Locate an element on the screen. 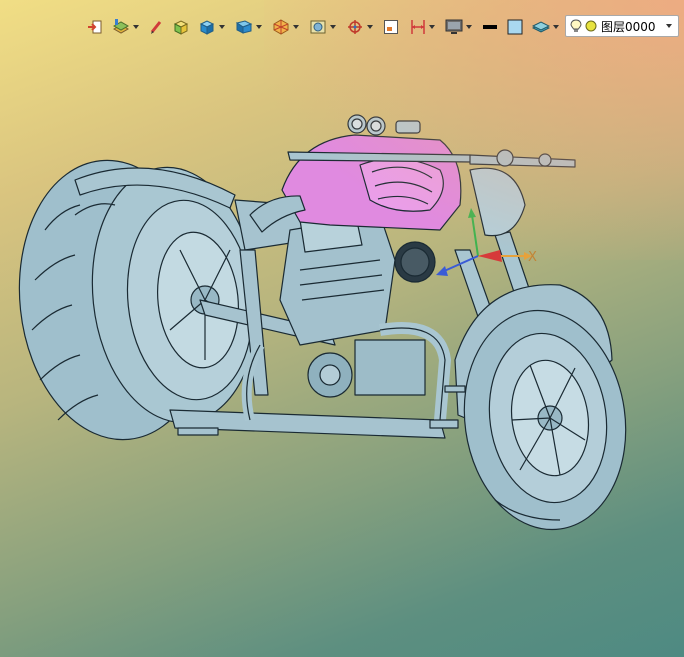 The image size is (684, 657). axis-x-label: X is located at coordinates (532, 257).